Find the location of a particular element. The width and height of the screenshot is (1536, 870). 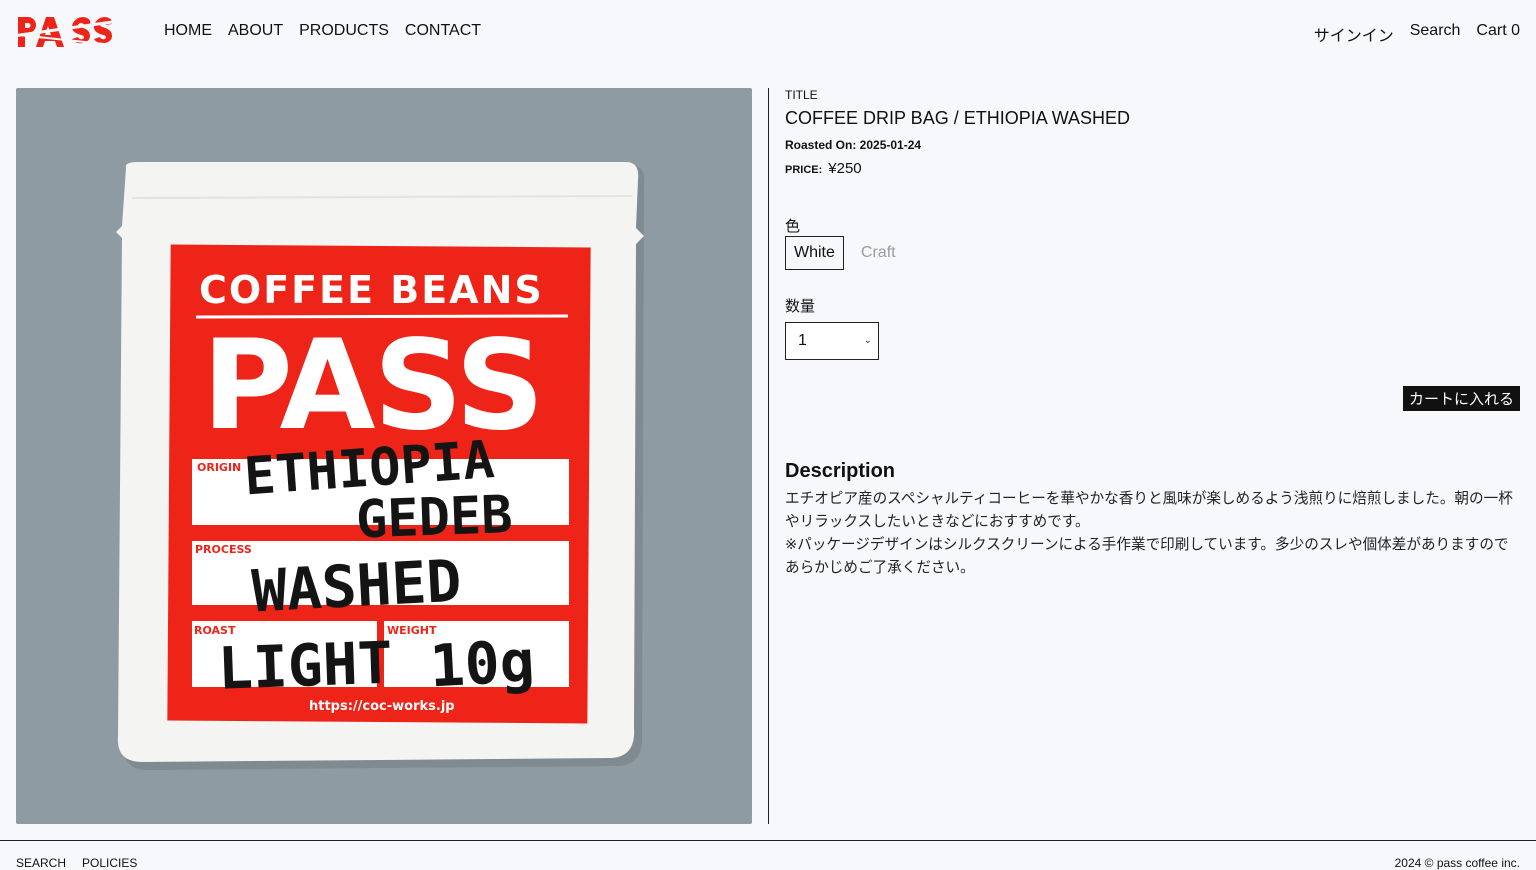

nav-home: HOME is located at coordinates (188, 31).